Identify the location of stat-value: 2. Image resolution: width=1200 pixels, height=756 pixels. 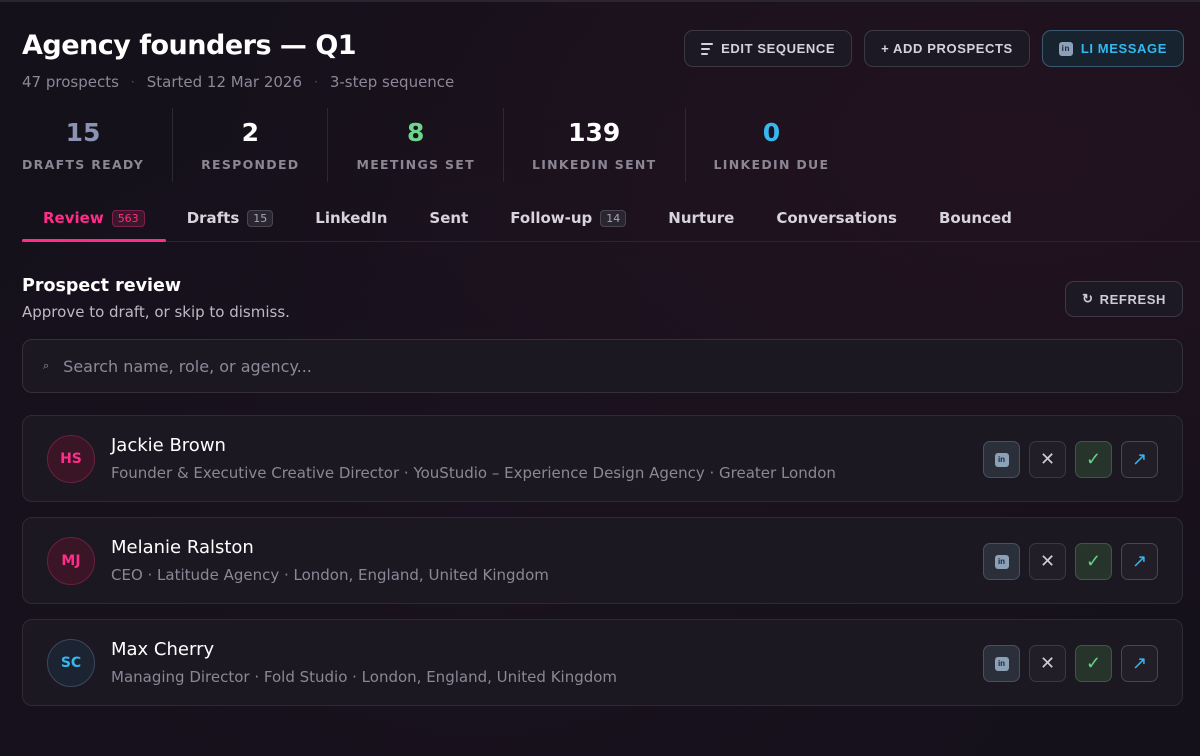
(250, 132).